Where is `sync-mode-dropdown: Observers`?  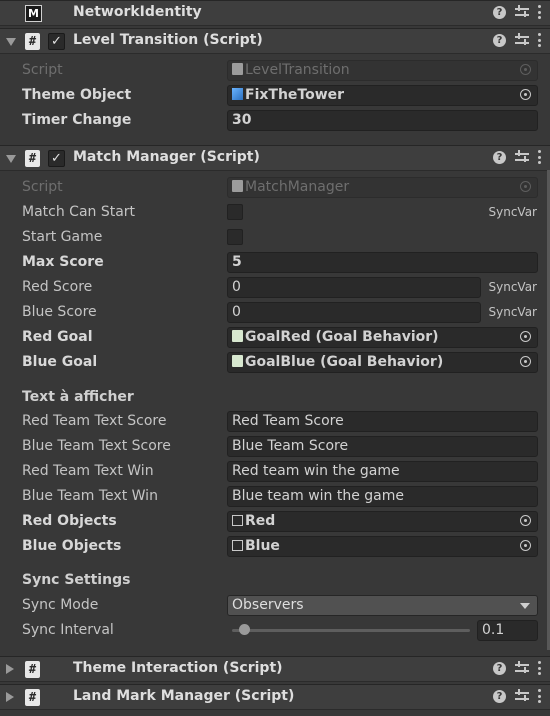
sync-mode-dropdown: Observers is located at coordinates (382, 605).